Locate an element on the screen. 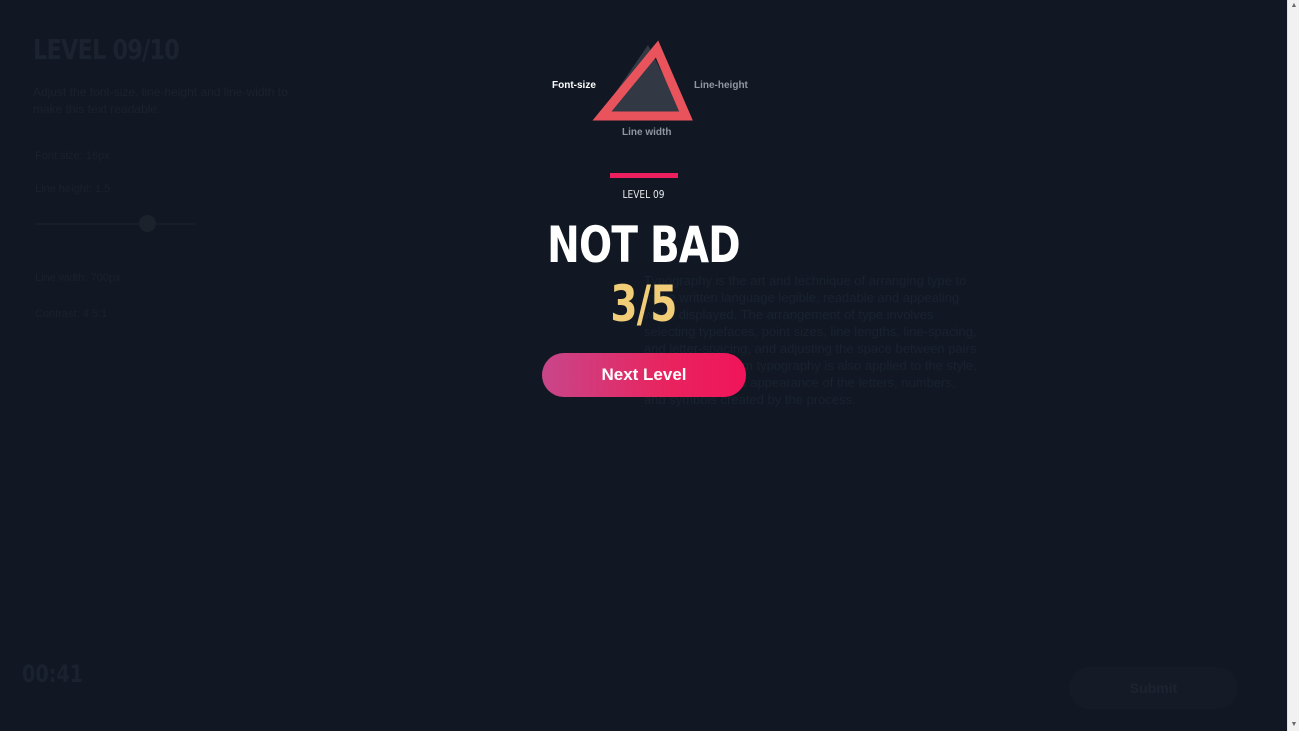 The width and height of the screenshot is (1299, 731). level-label: LEVEL 09 is located at coordinates (643, 194).